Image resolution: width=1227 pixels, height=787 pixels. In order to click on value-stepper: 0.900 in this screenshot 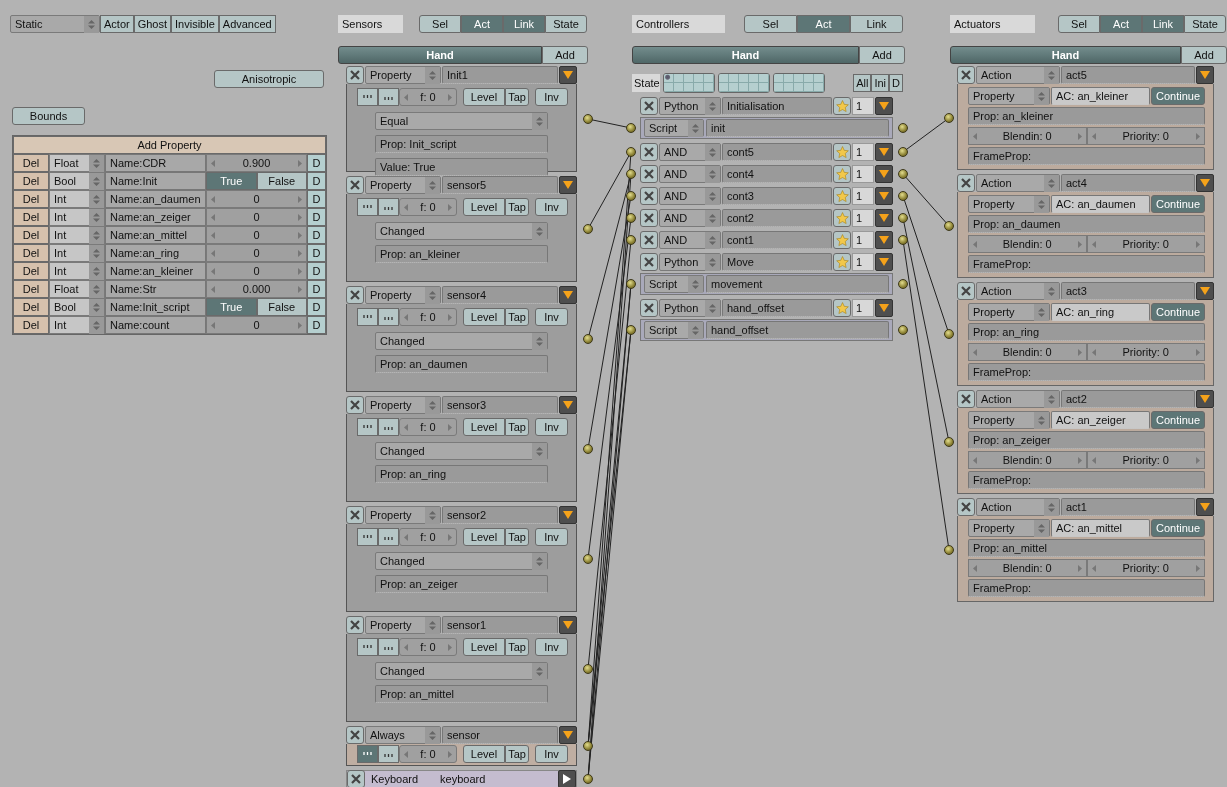, I will do `click(256, 163)`.